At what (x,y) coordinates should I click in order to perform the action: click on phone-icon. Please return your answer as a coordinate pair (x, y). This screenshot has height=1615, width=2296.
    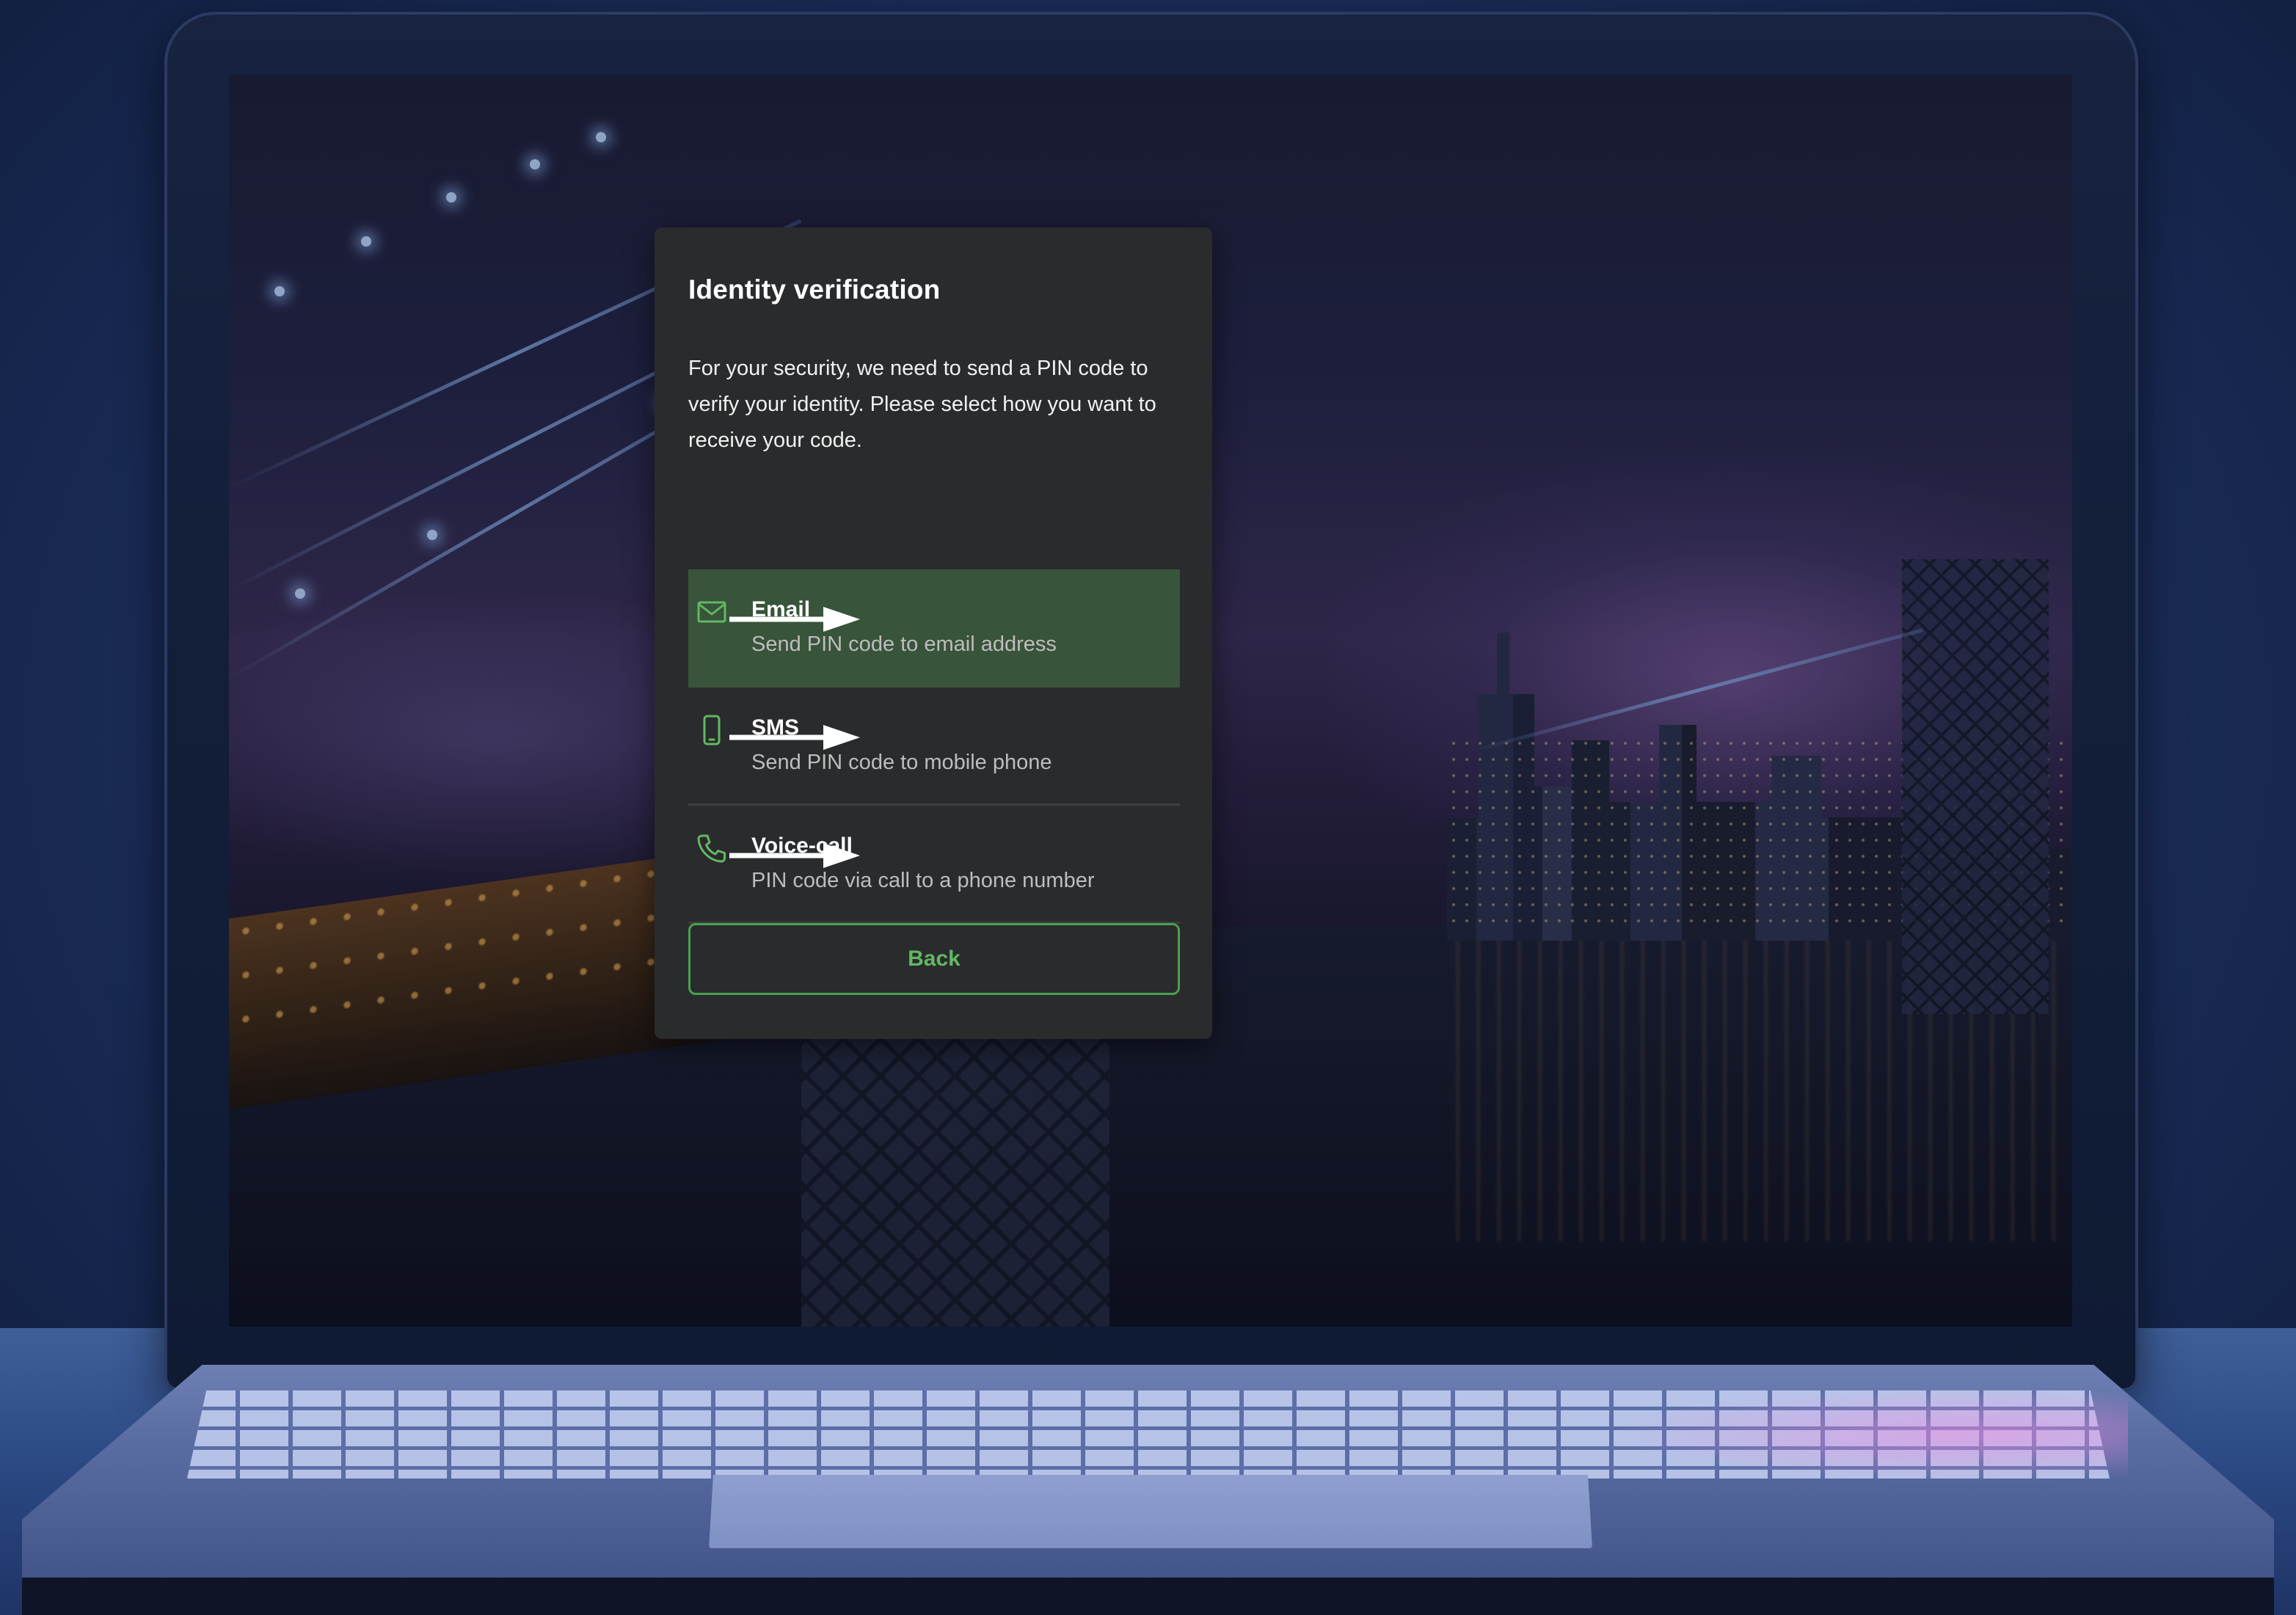
    Looking at the image, I should click on (712, 730).